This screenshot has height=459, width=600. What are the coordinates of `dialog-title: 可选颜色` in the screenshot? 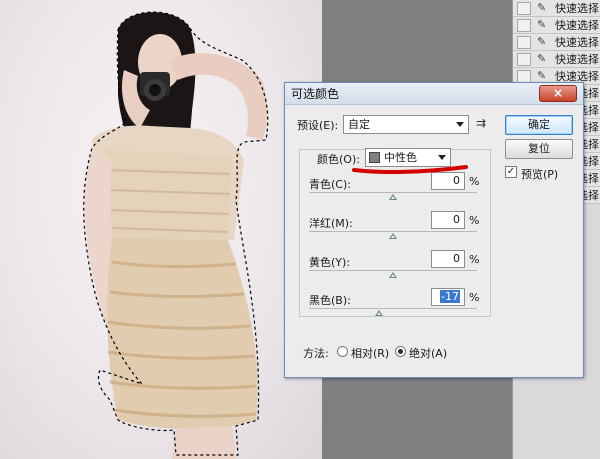 It's located at (315, 94).